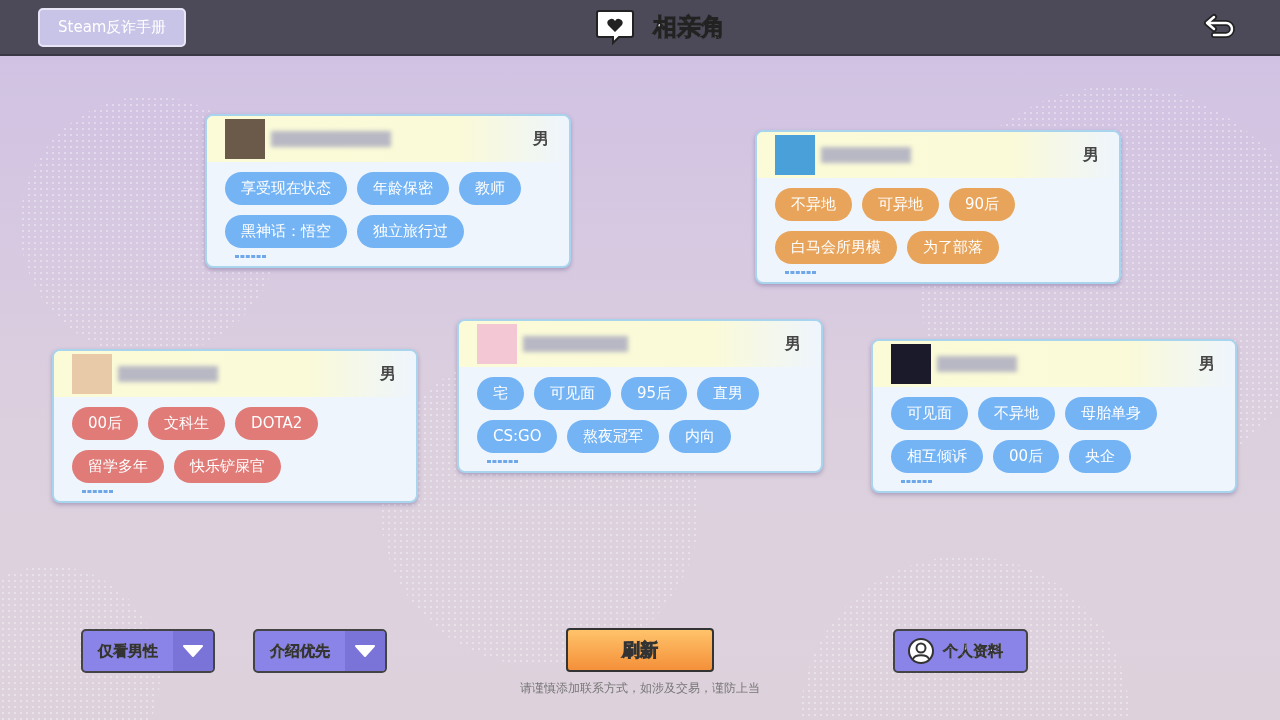  Describe the element at coordinates (900, 204) in the screenshot. I see `interest-tag: 可异地` at that location.